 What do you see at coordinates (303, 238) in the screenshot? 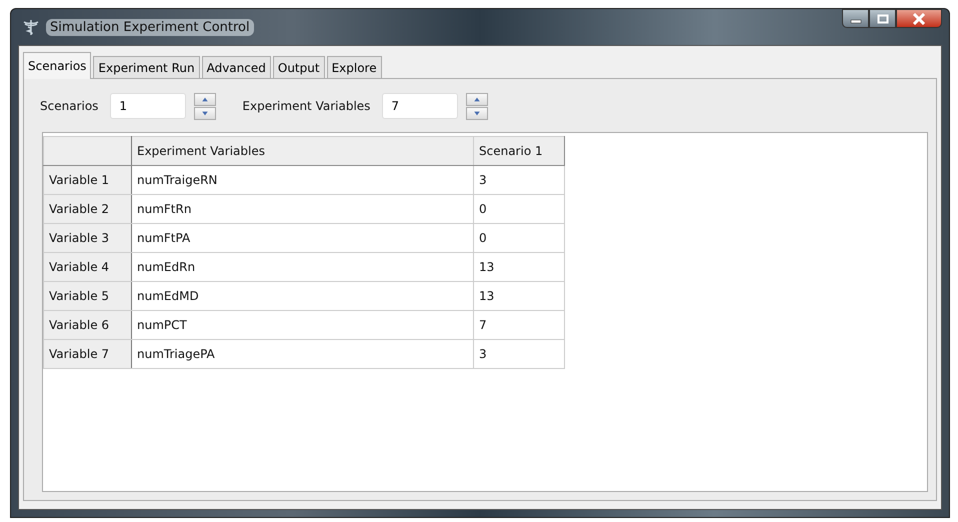
I see `table-cell: numFtPA` at bounding box center [303, 238].